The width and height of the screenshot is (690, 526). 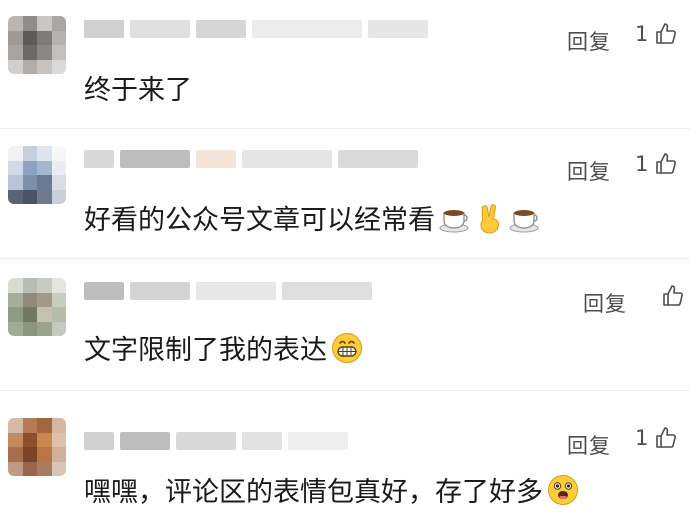 I want to click on comment-text: 好看的公众号文章可以经常看, so click(x=312, y=217).